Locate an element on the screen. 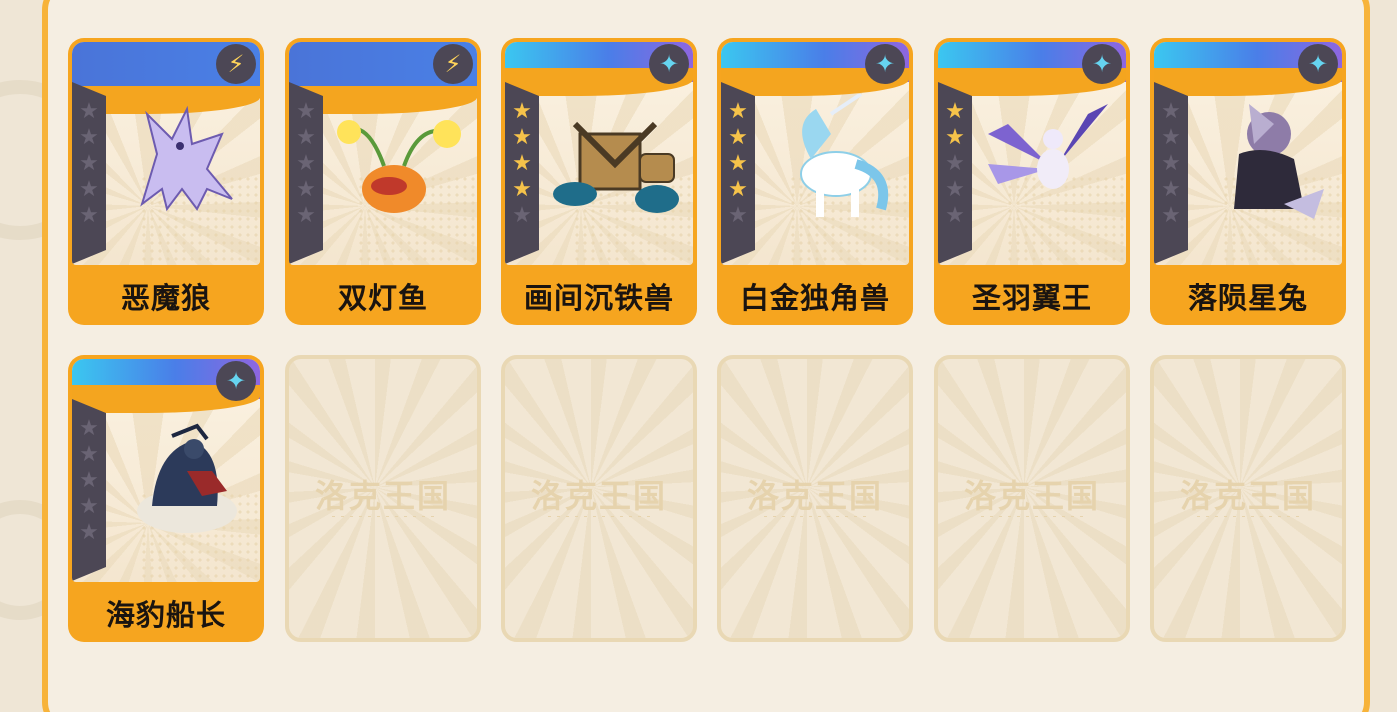  creature-name: 落陨星兔 is located at coordinates (1247, 298).